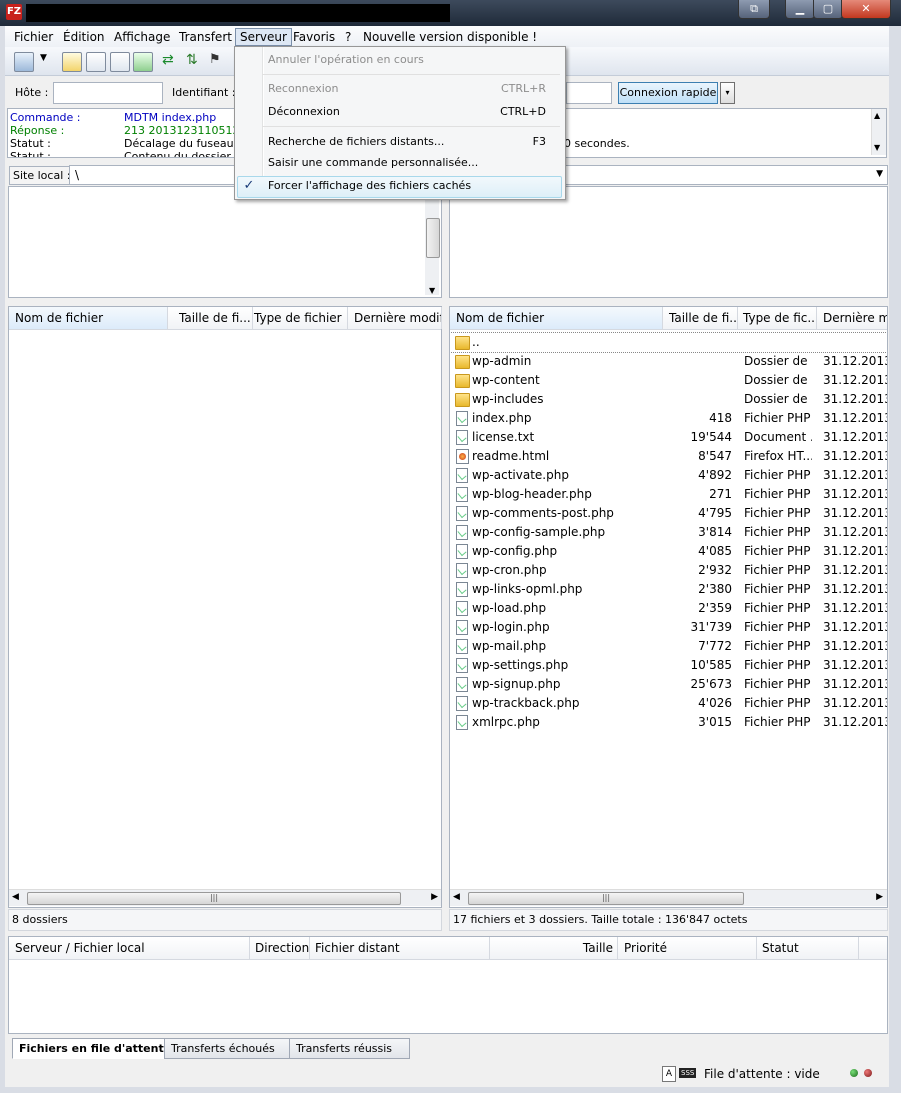 This screenshot has width=901, height=1093. Describe the element at coordinates (96, 62) in the screenshot. I see `tree-toggle-icon` at that location.